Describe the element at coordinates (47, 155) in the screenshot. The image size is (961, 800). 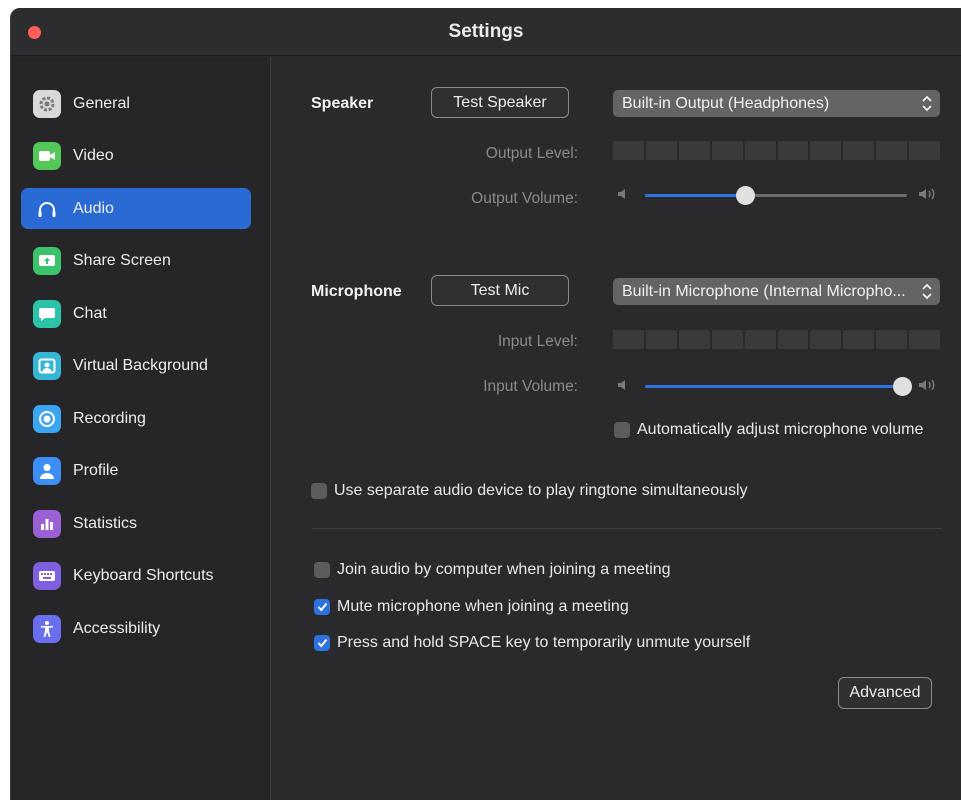
I see `video-camera-icon` at that location.